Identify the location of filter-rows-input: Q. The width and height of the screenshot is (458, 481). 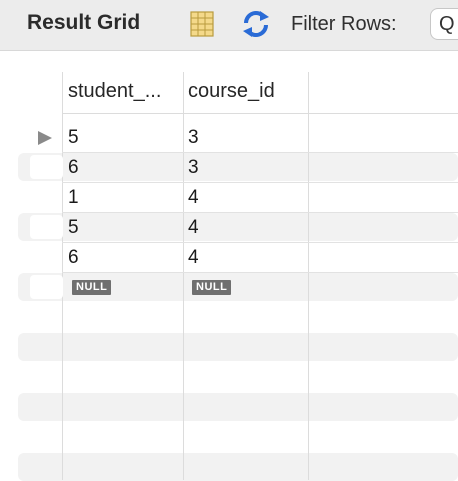
(444, 24).